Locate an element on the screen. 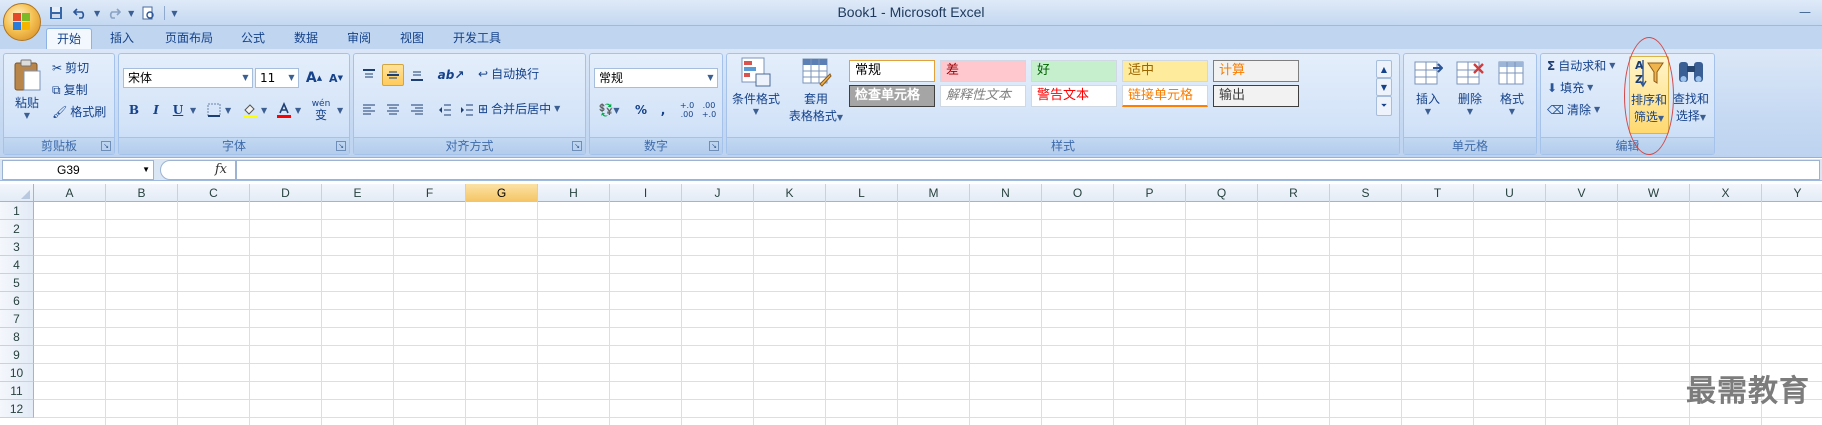  align-left-button is located at coordinates (369, 110).